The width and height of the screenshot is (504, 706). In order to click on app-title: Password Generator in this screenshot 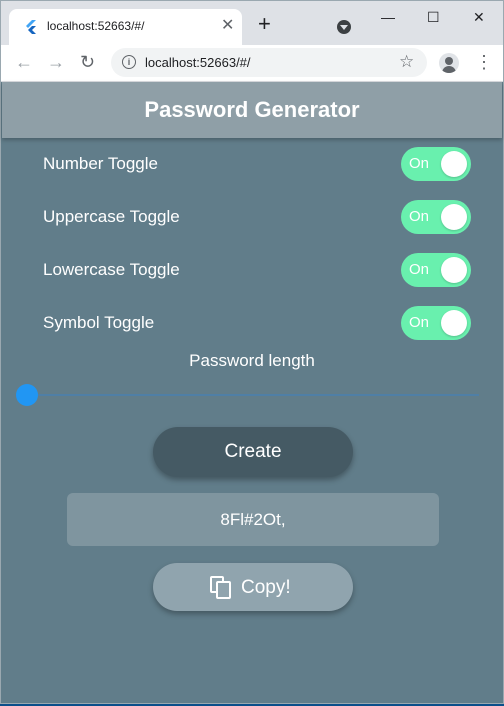, I will do `click(252, 109)`.